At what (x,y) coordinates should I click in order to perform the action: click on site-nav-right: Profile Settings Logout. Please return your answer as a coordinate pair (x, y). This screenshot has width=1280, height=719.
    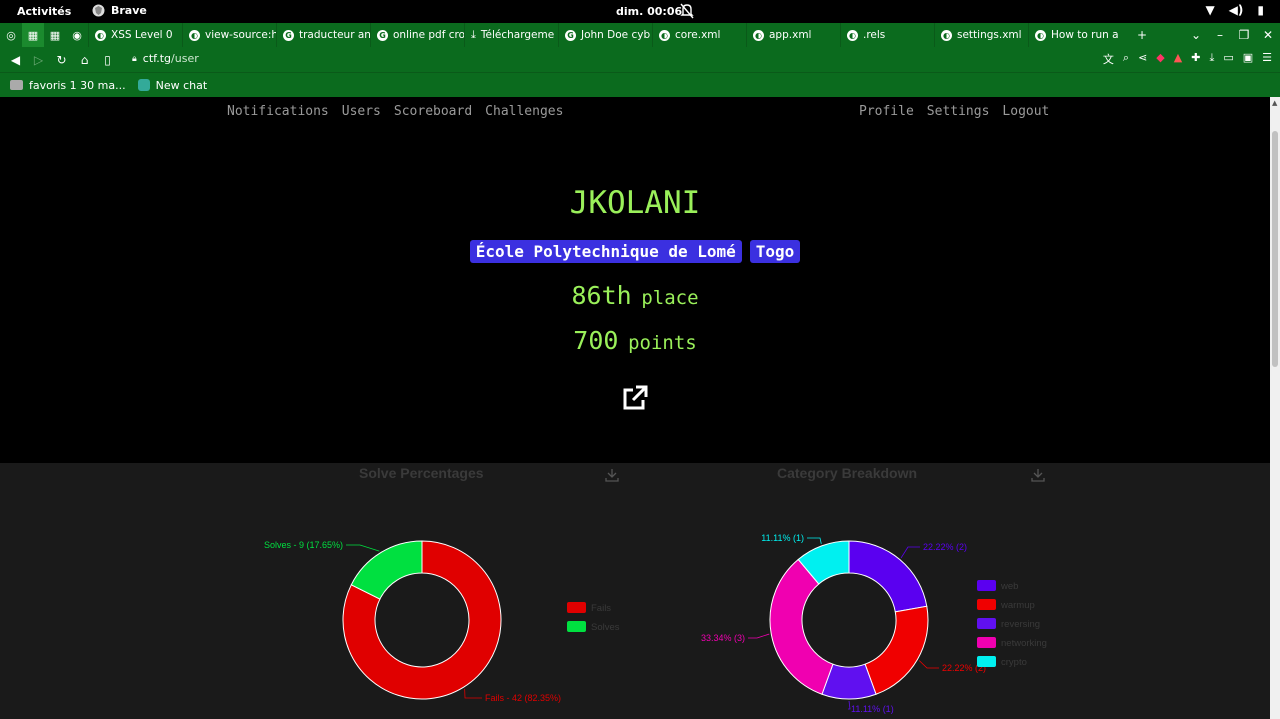
    Looking at the image, I should click on (954, 111).